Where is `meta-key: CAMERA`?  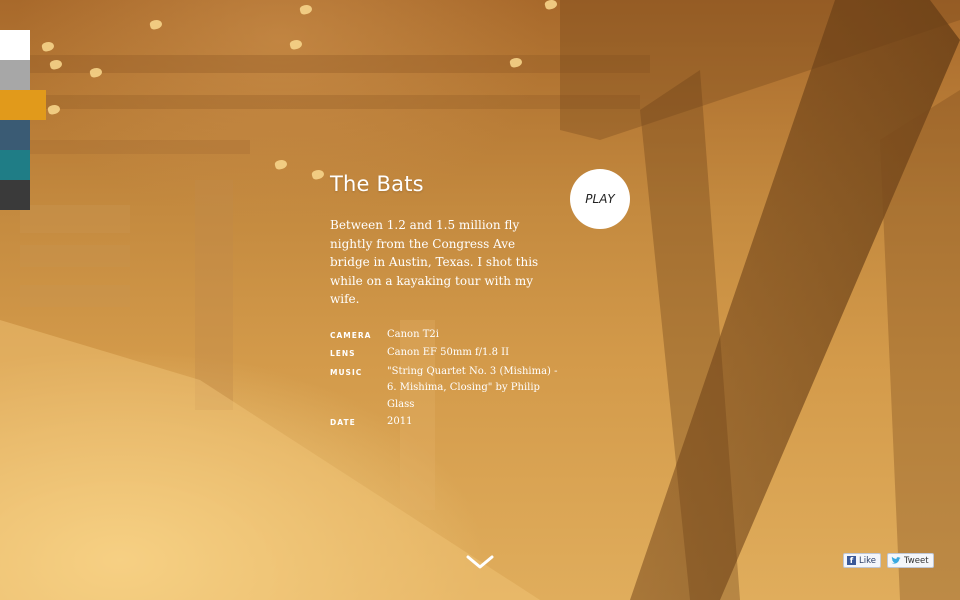
meta-key: CAMERA is located at coordinates (351, 335).